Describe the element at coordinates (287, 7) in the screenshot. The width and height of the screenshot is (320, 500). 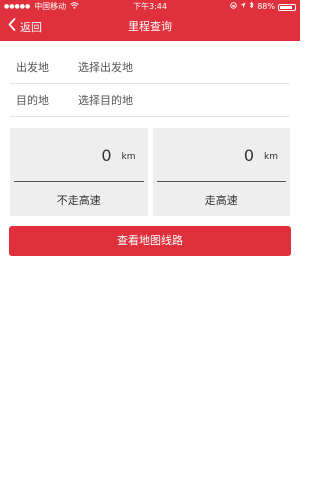
I see `battery-icon` at that location.